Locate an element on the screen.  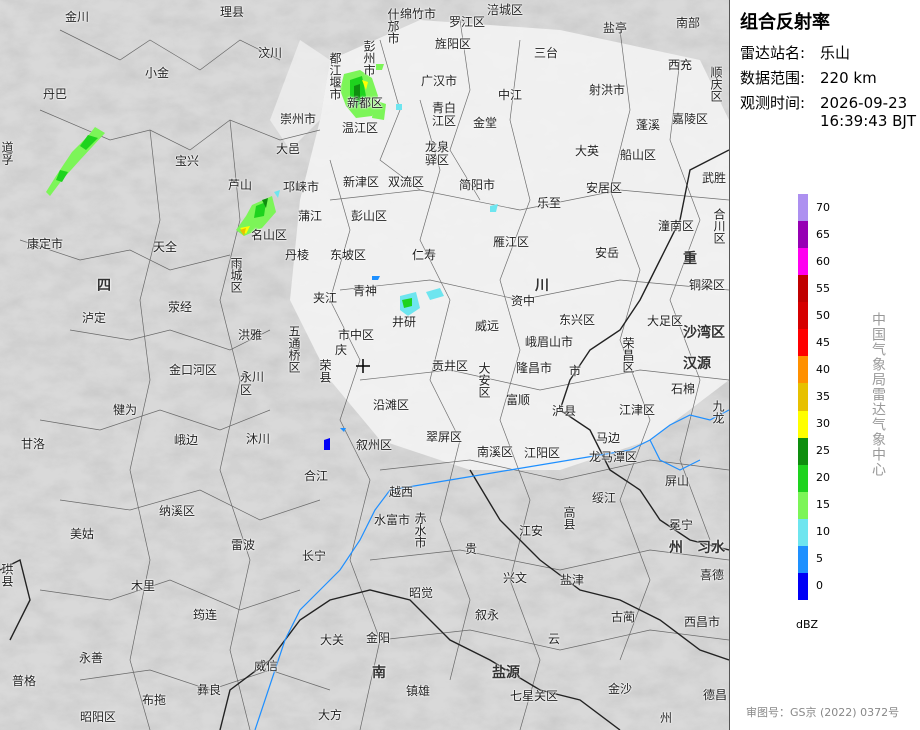
place-label: 涪城区 is located at coordinates (505, 10).